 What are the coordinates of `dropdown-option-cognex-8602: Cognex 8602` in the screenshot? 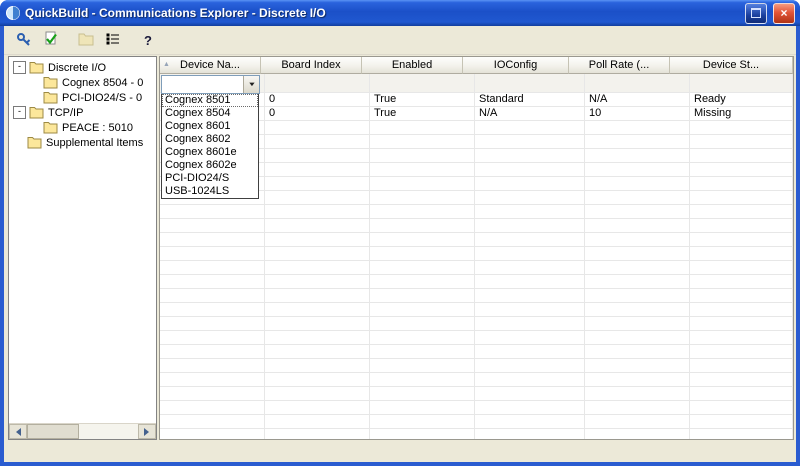 It's located at (210, 139).